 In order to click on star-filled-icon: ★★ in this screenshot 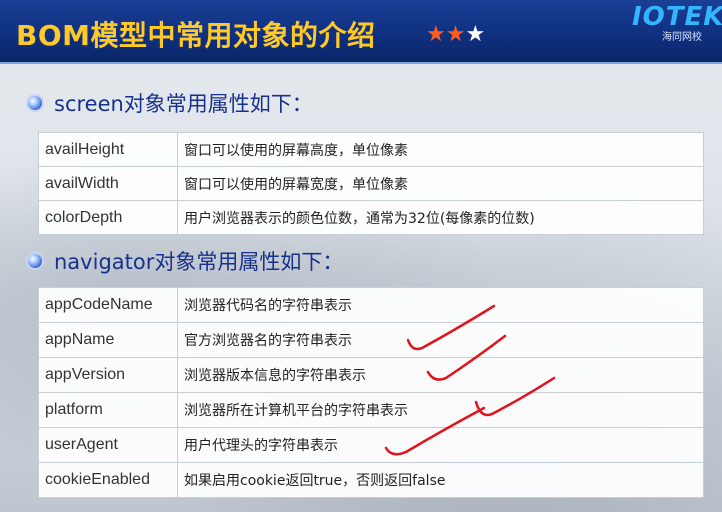, I will do `click(446, 34)`.